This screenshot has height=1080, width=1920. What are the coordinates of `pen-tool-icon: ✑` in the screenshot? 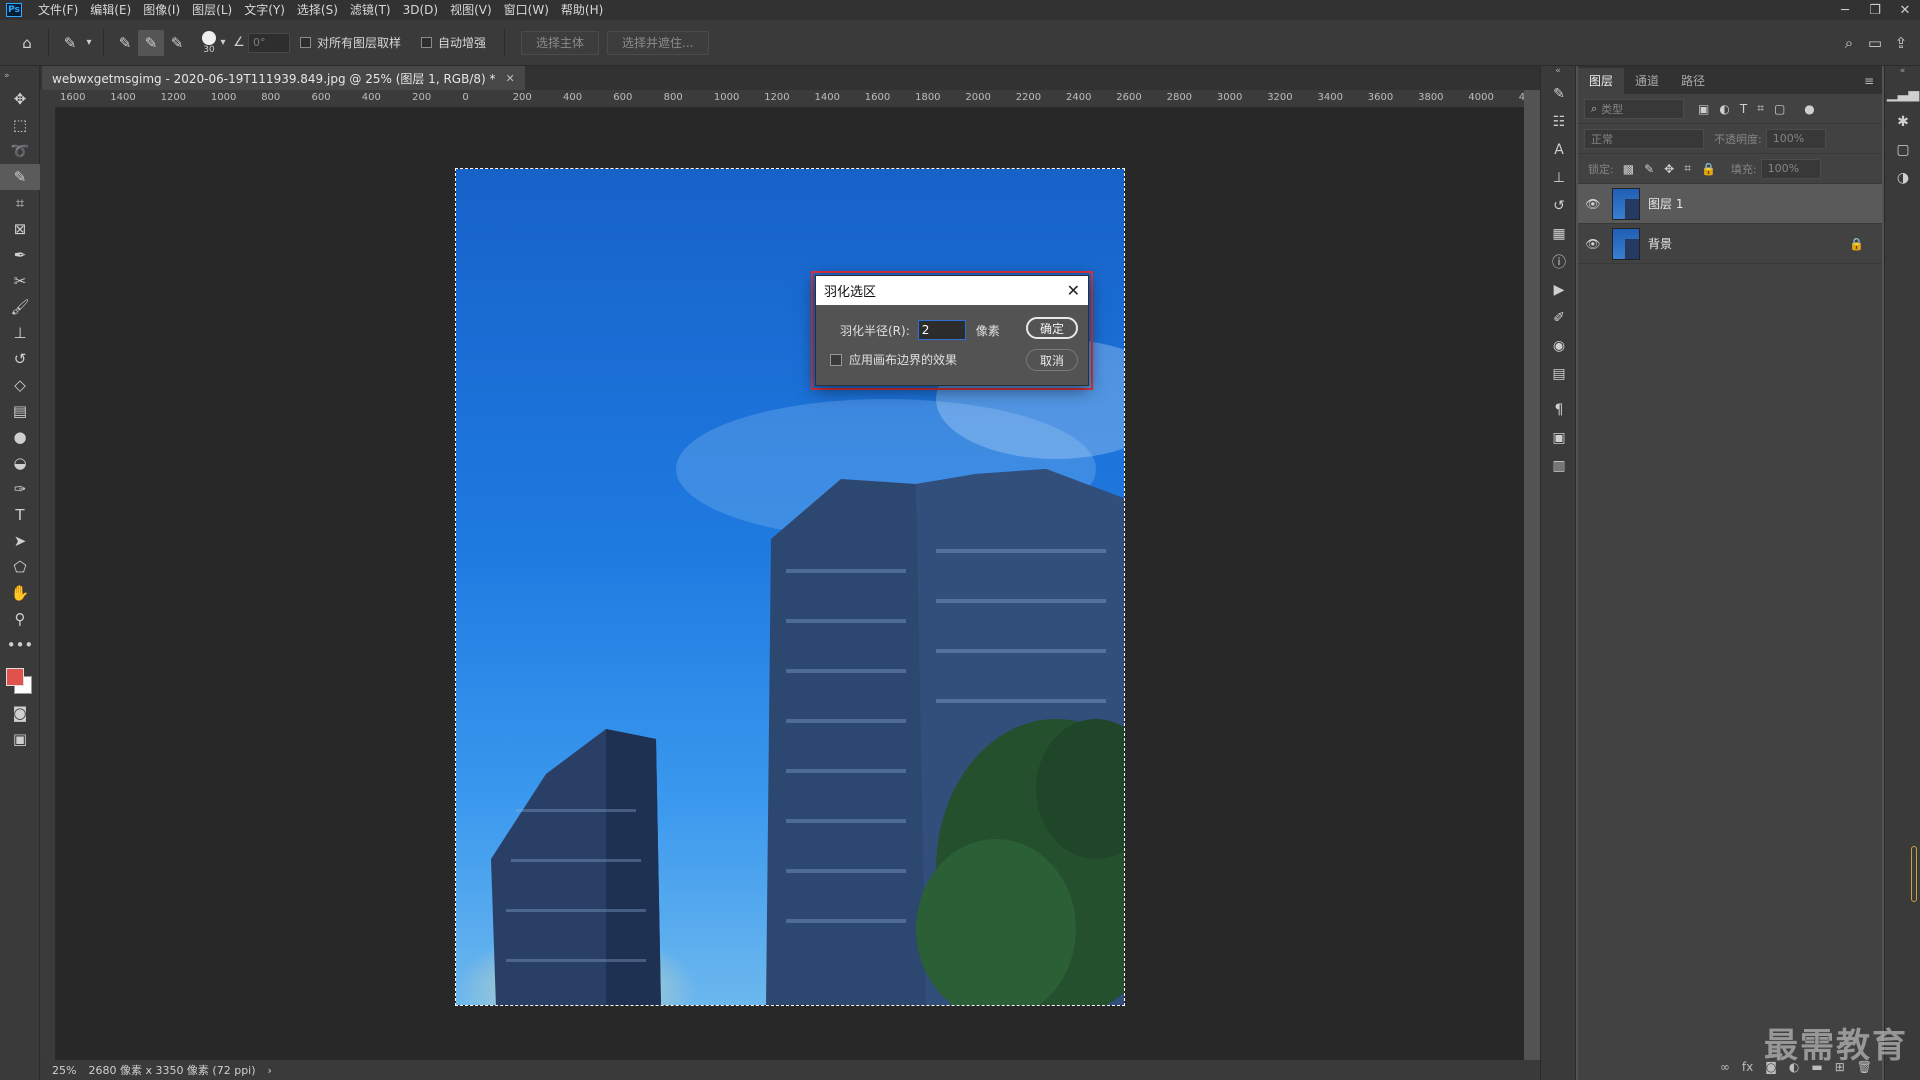 It's located at (20, 489).